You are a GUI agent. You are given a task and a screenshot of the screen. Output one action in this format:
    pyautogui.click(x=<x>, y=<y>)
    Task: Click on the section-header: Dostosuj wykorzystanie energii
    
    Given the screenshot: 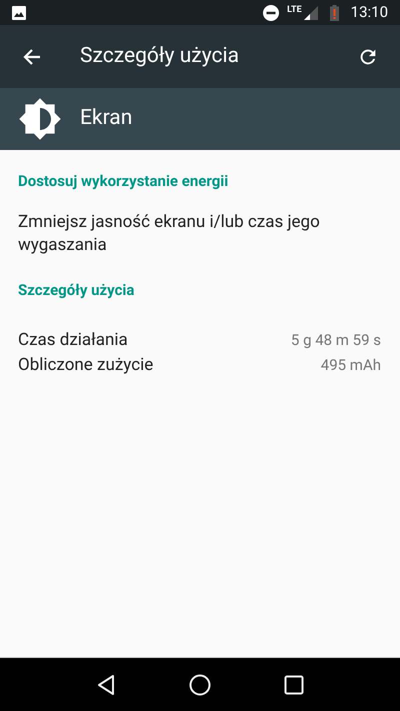 What is the action you would take?
    pyautogui.click(x=124, y=181)
    